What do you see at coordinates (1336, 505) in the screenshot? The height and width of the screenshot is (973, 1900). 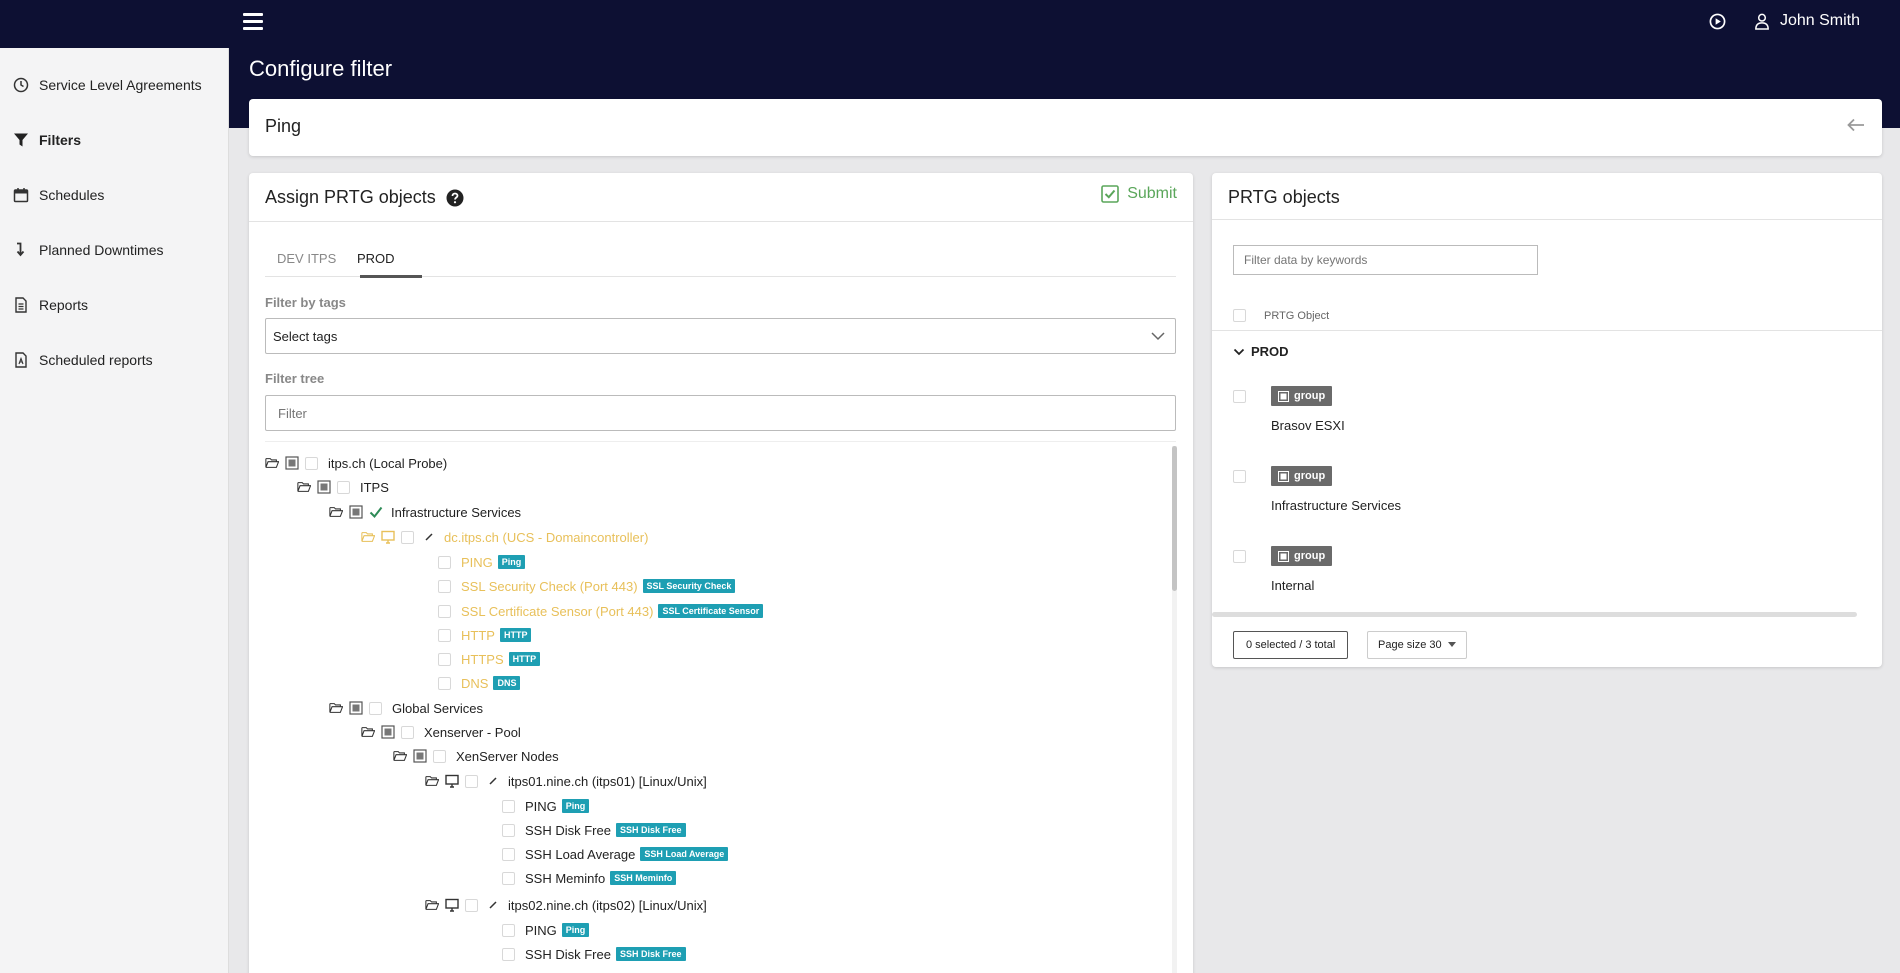 I see `object-name: Infrastructure Services` at bounding box center [1336, 505].